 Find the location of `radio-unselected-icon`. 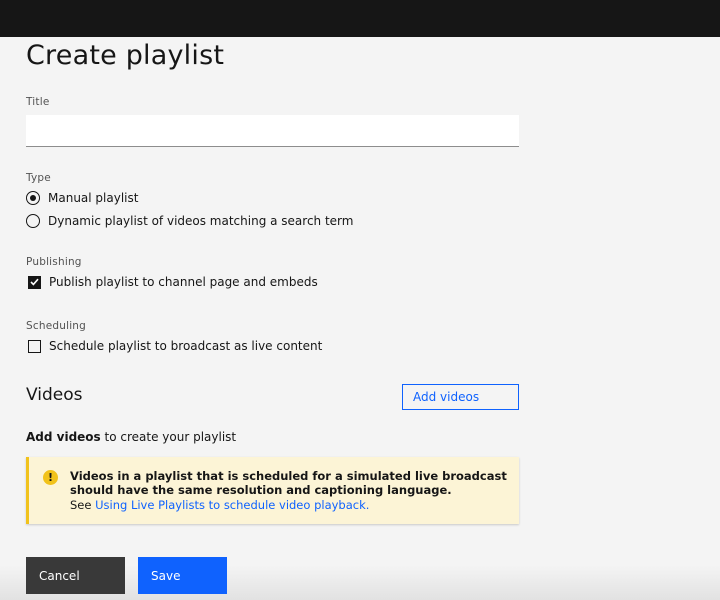

radio-unselected-icon is located at coordinates (33, 221).